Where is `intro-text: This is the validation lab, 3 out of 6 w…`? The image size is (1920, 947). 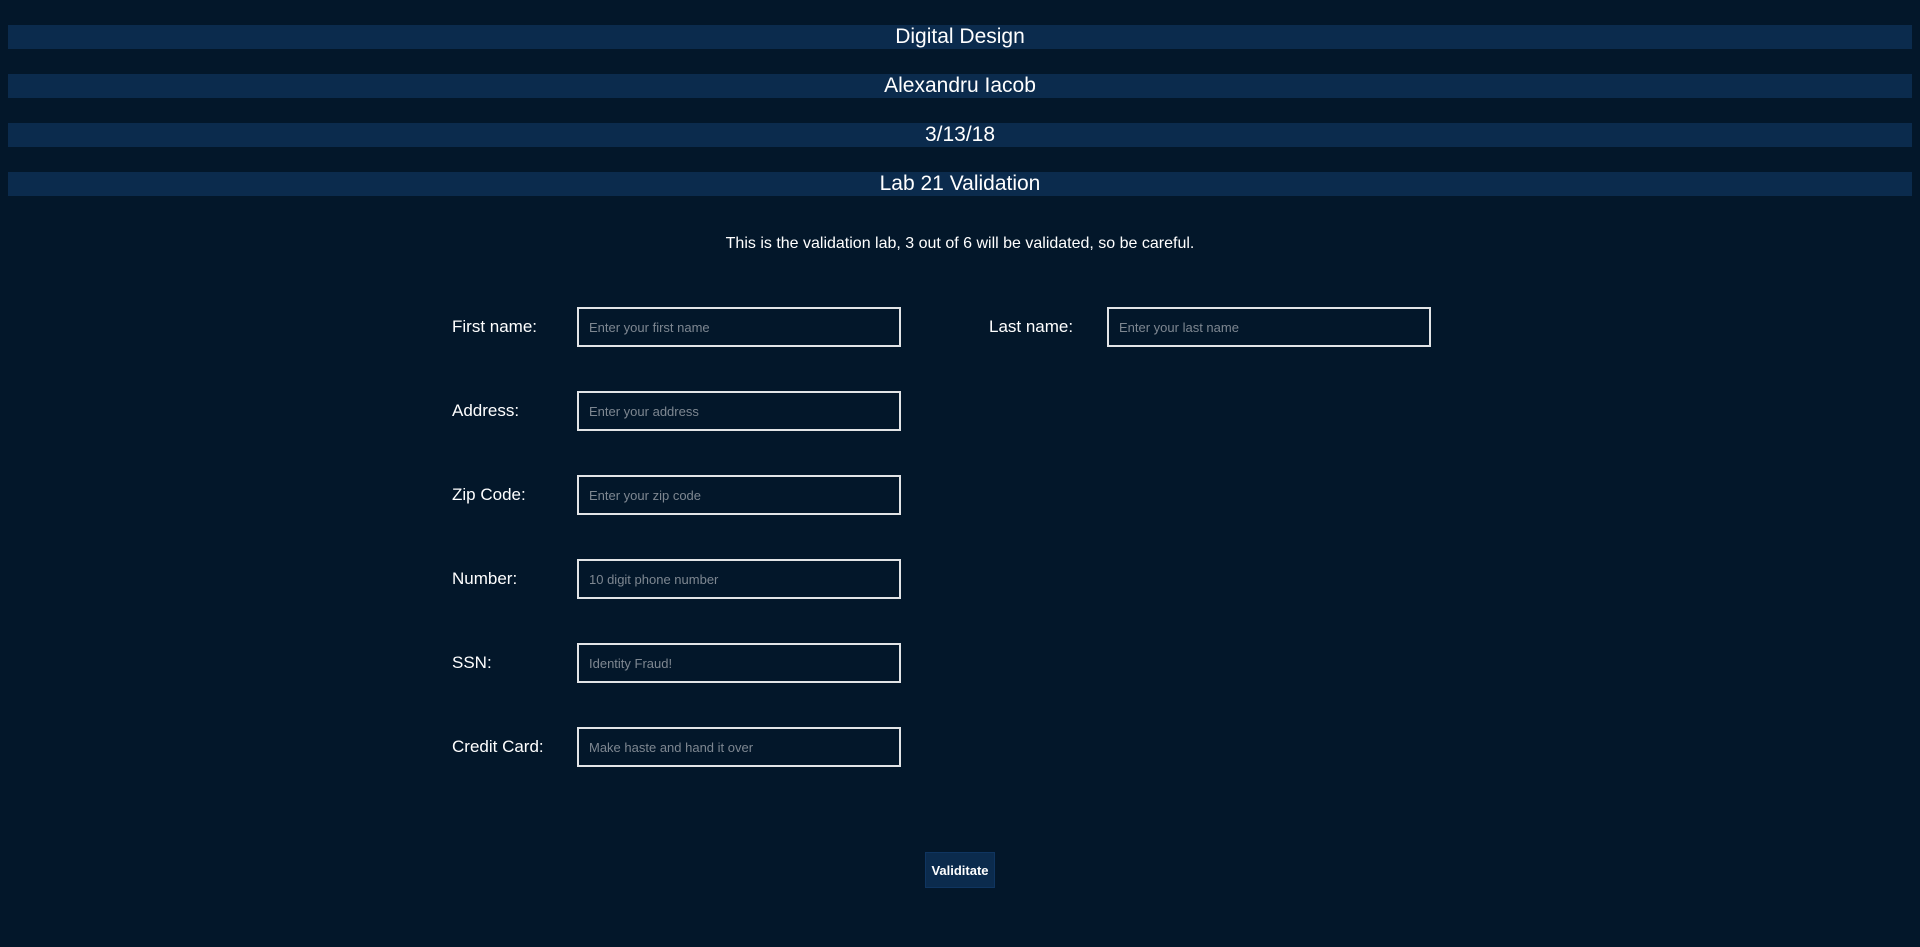
intro-text: This is the validation lab, 3 out of 6 w… is located at coordinates (960, 243).